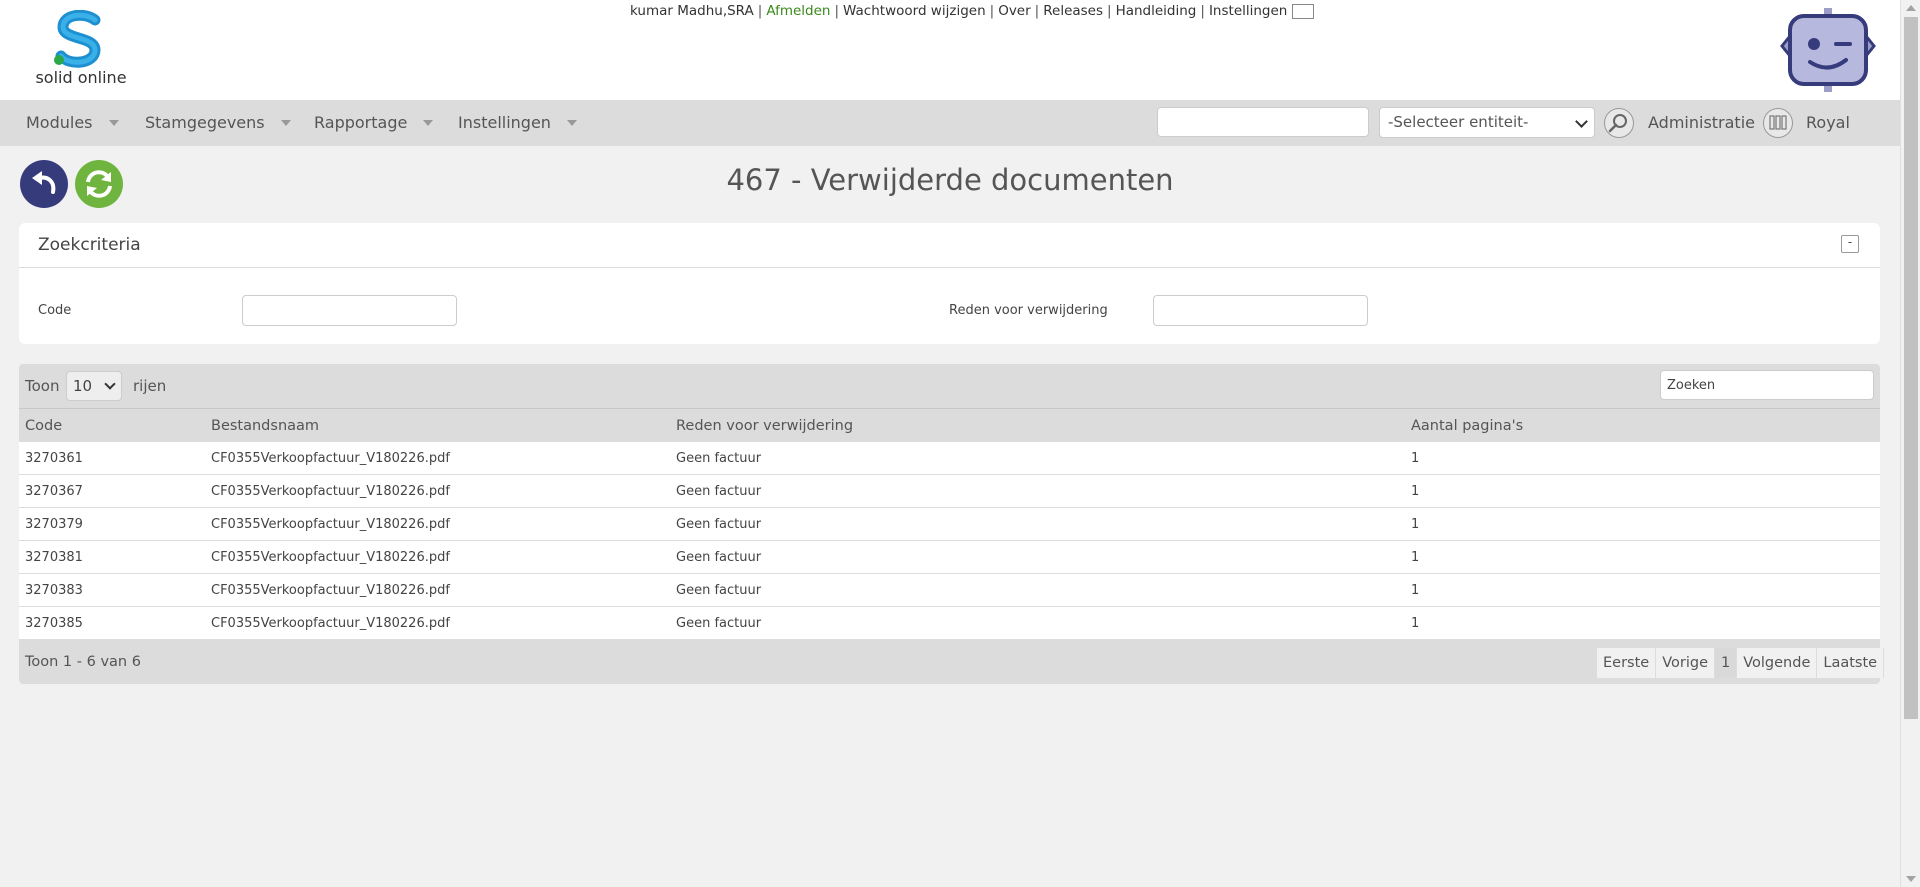 This screenshot has height=887, width=1920. What do you see at coordinates (1467, 426) in the screenshot?
I see `column-header-pages: Aantal pagina's` at bounding box center [1467, 426].